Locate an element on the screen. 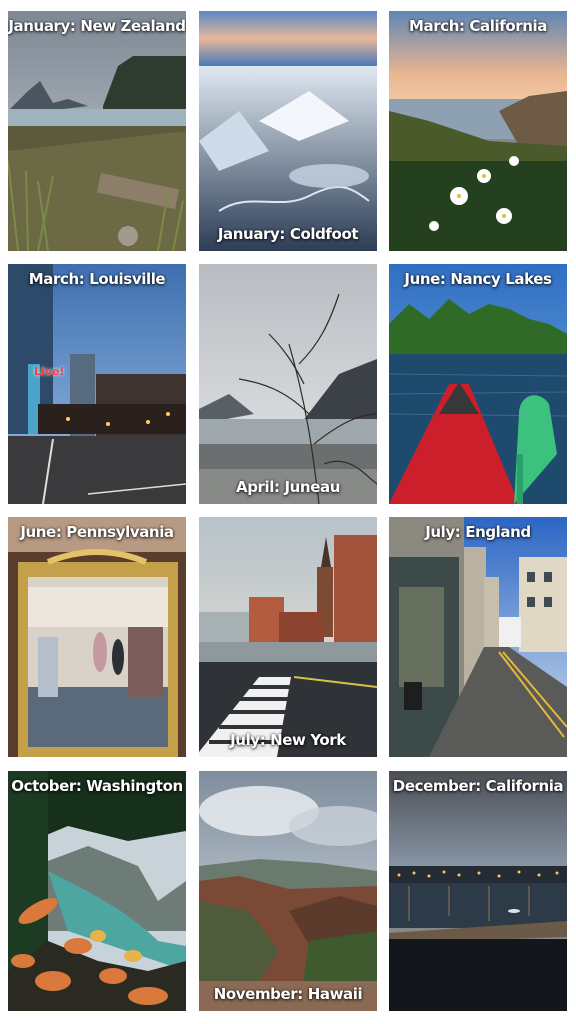  tile-caption: April: Juneau is located at coordinates (288, 487).